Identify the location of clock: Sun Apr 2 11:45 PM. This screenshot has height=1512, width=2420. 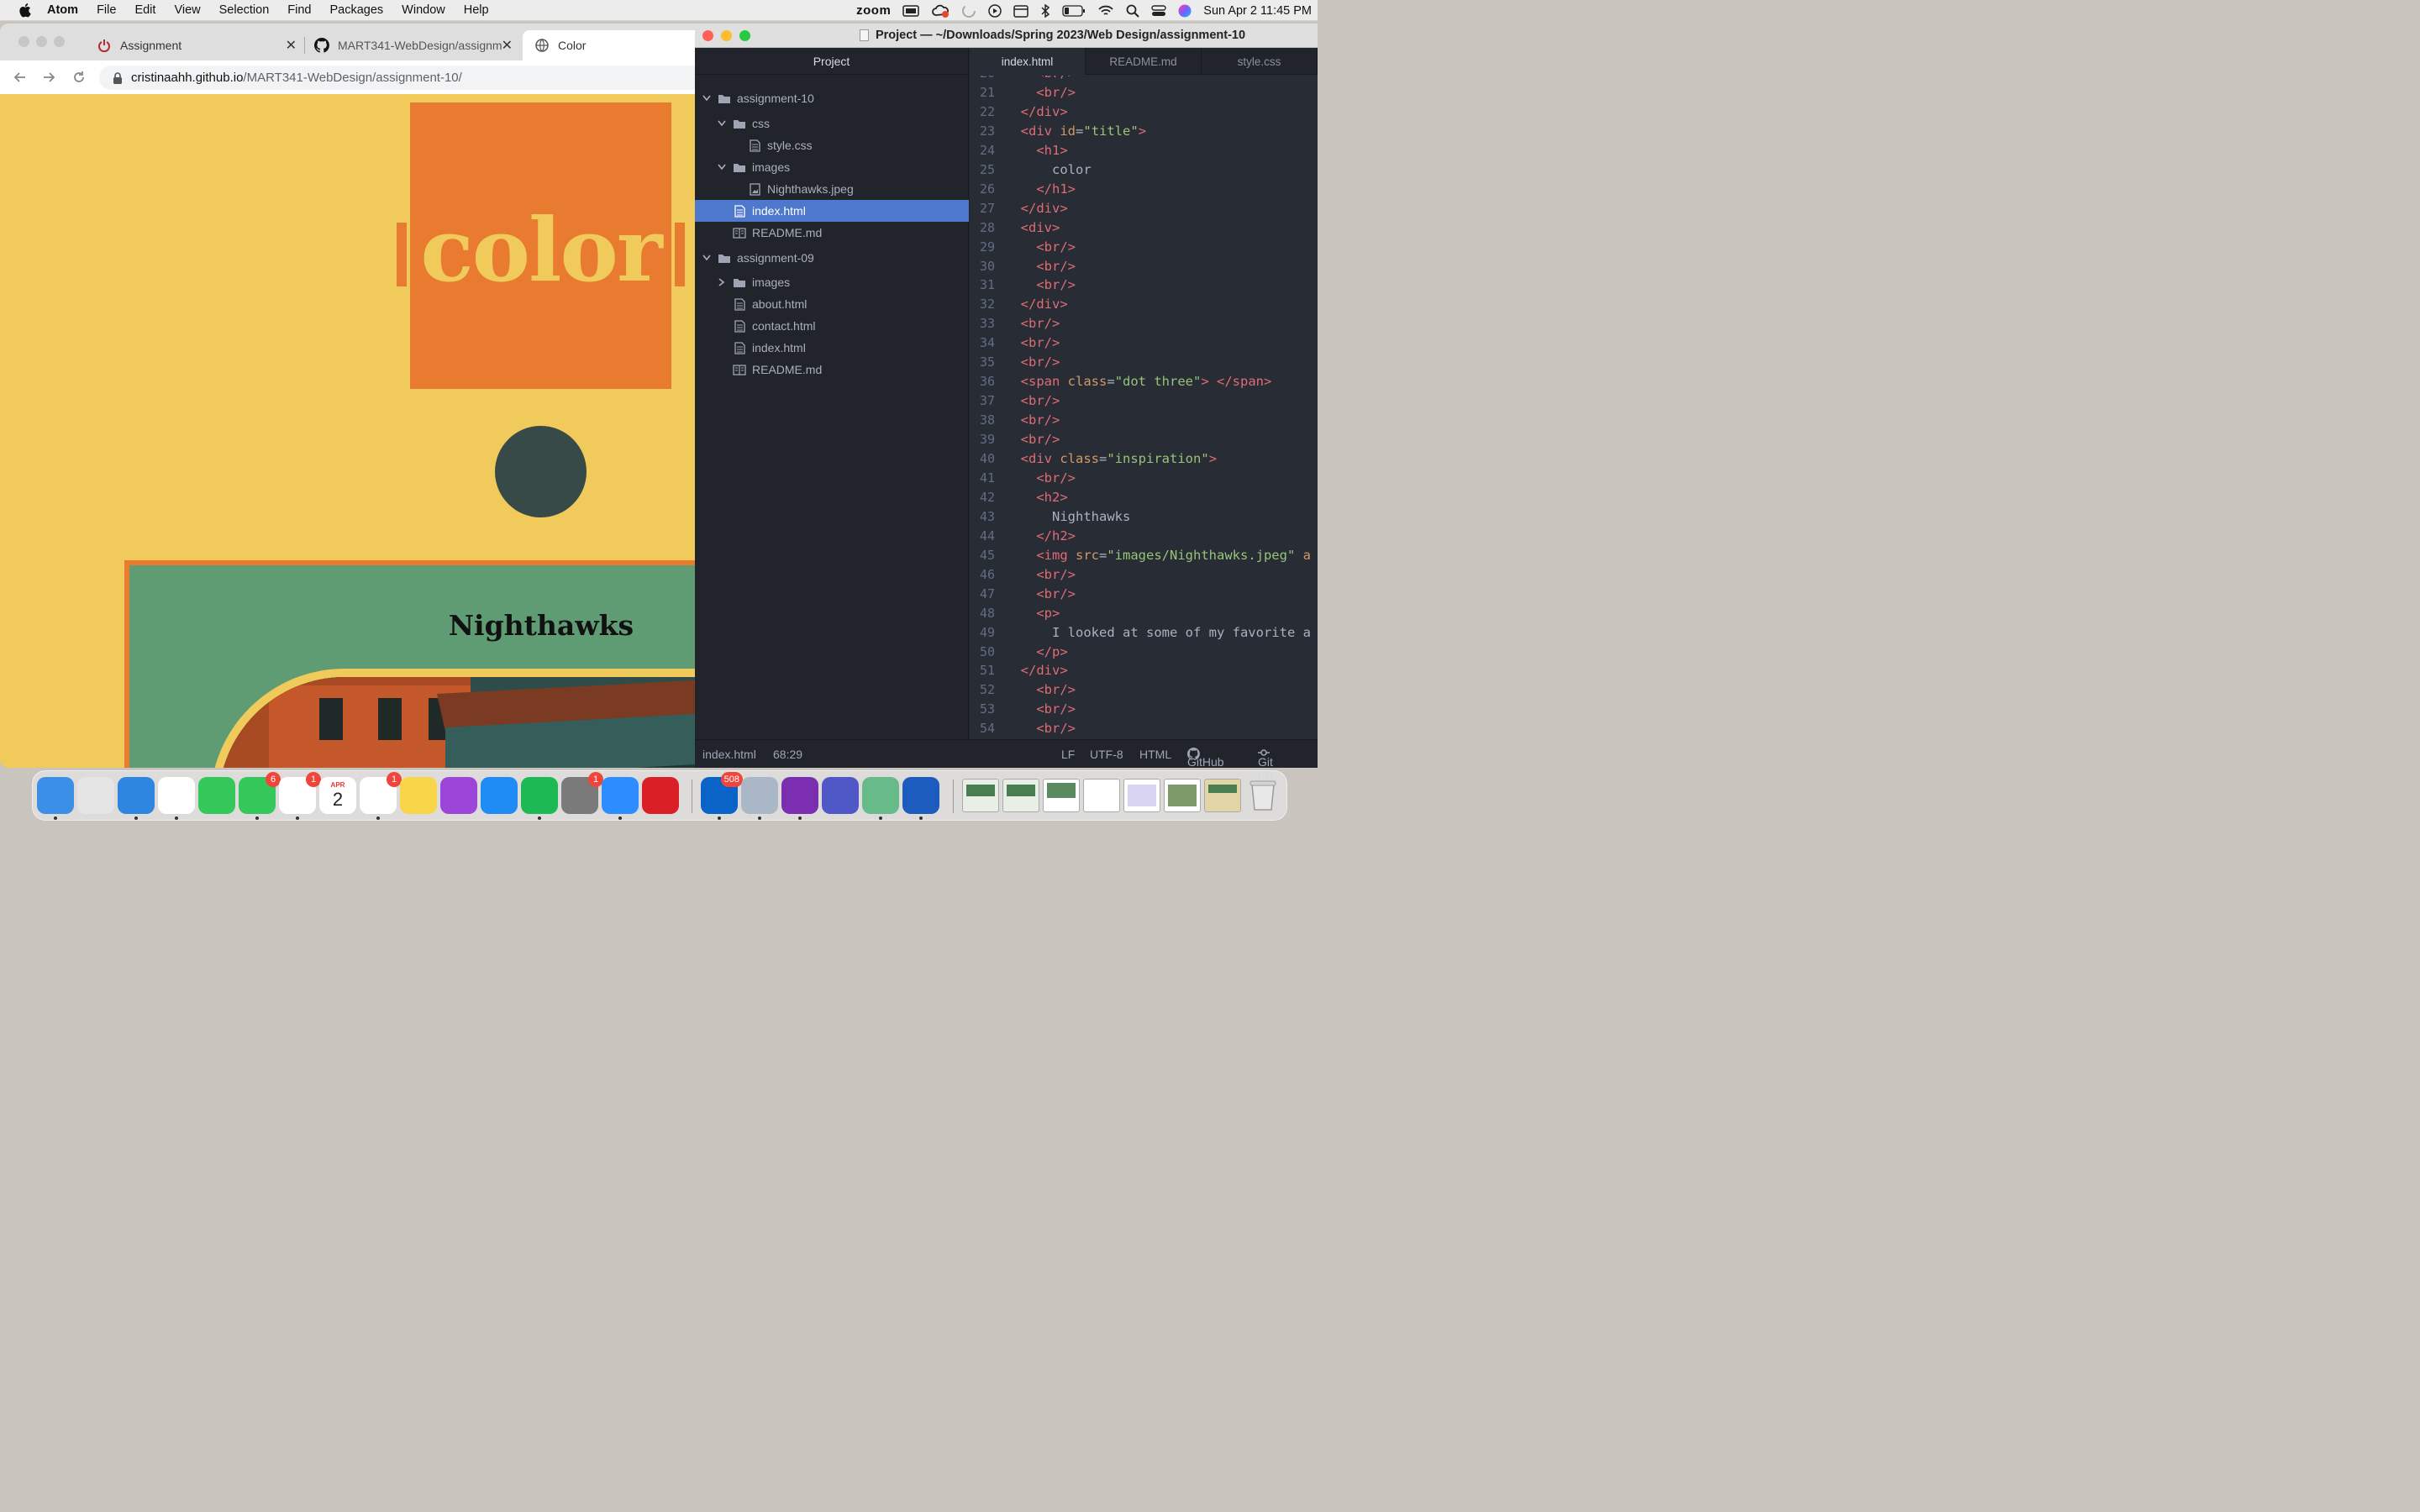
(1257, 11).